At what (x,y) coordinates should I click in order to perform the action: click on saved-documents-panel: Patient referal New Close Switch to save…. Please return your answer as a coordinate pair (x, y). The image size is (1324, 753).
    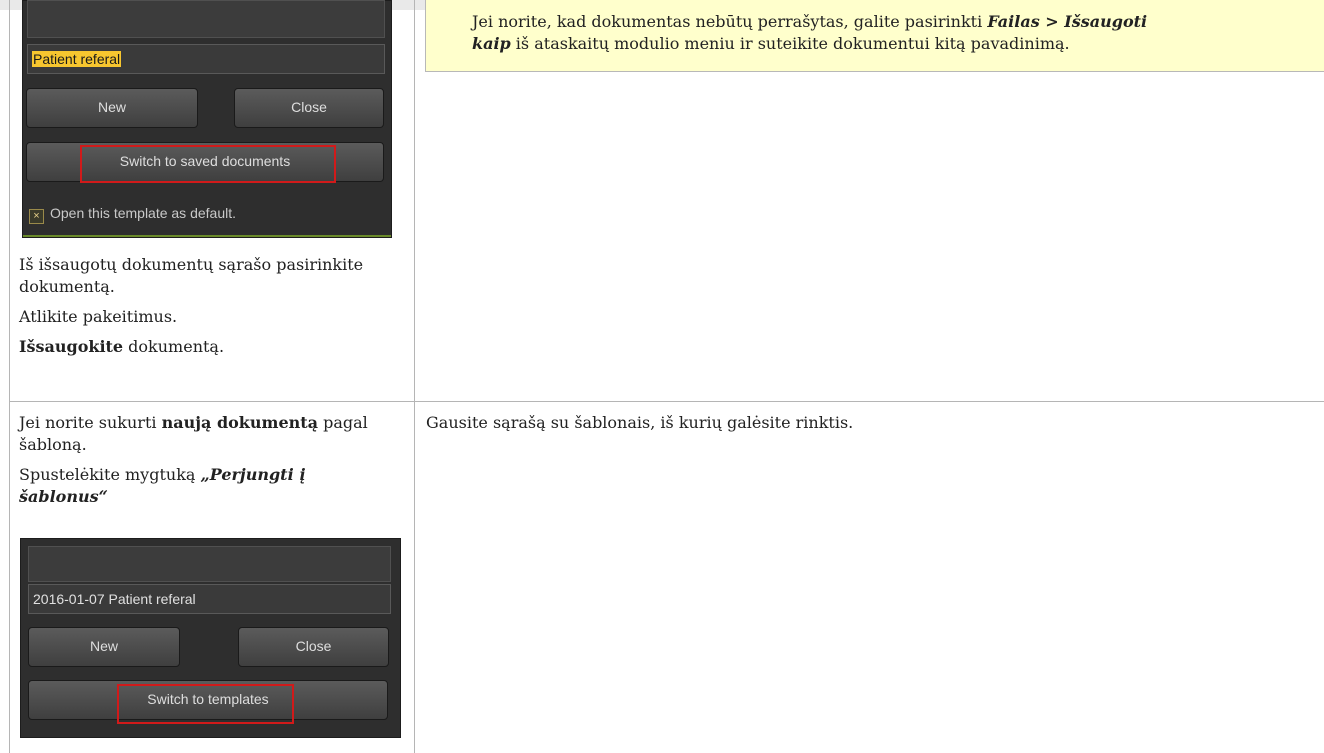
    Looking at the image, I should click on (207, 119).